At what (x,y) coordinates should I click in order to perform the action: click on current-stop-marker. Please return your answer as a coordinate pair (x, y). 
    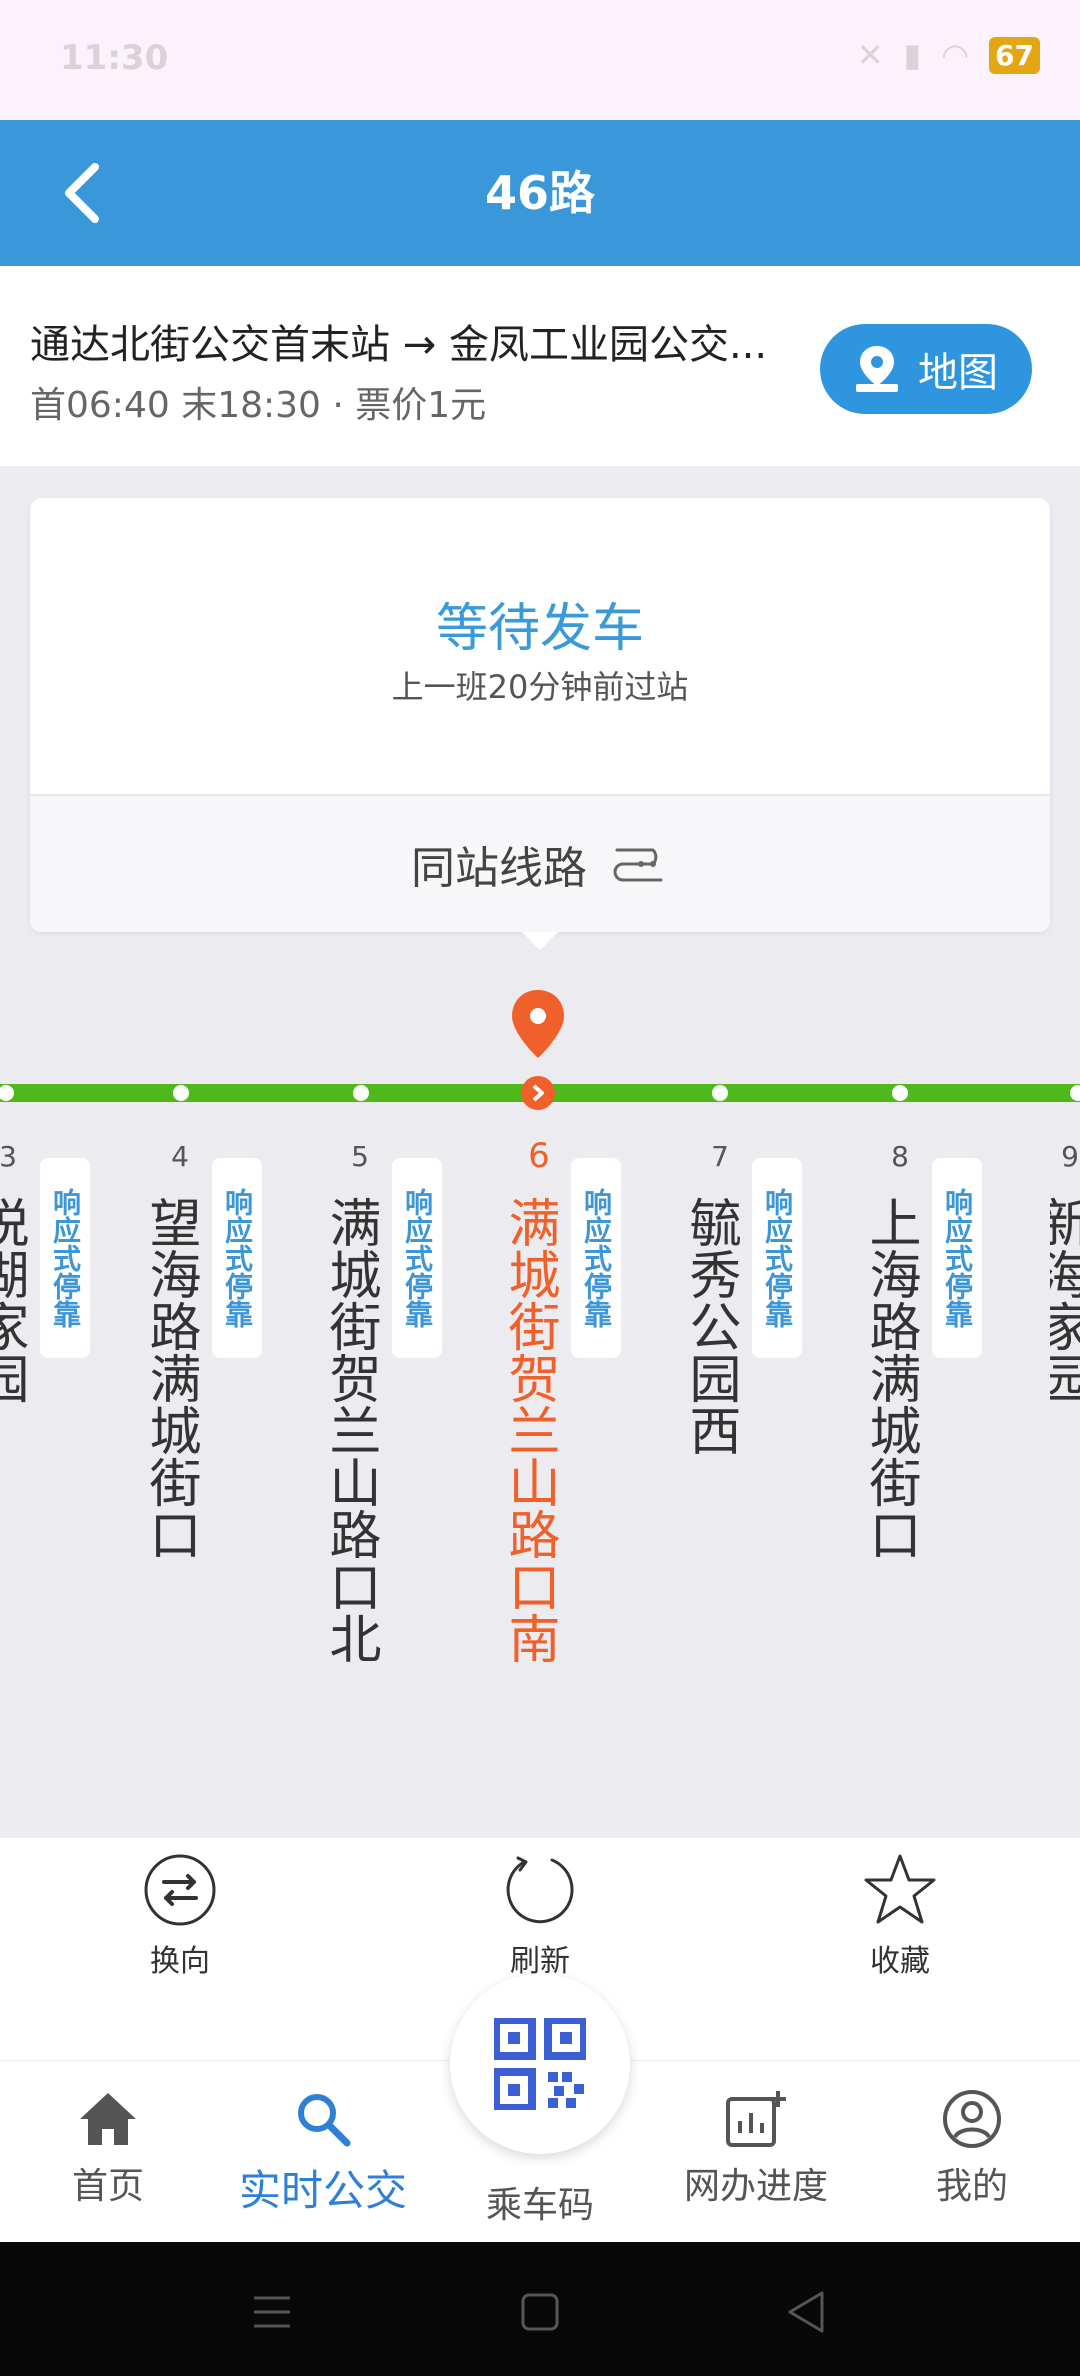
    Looking at the image, I should click on (538, 1093).